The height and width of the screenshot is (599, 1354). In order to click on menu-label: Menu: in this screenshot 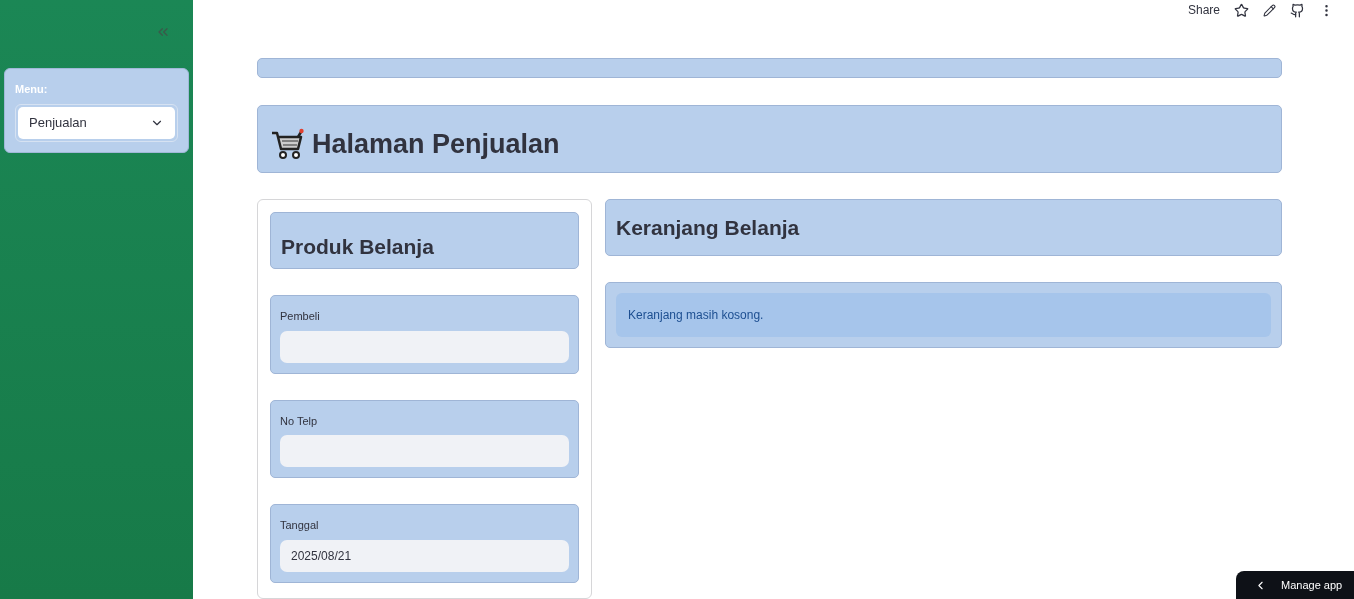, I will do `click(32, 89)`.